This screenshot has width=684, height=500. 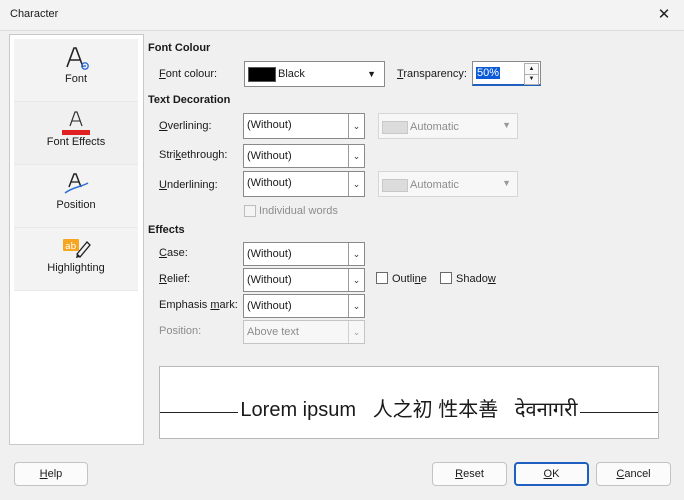 I want to click on emphasis-mark-label: Emphasis mark:, so click(x=198, y=305).